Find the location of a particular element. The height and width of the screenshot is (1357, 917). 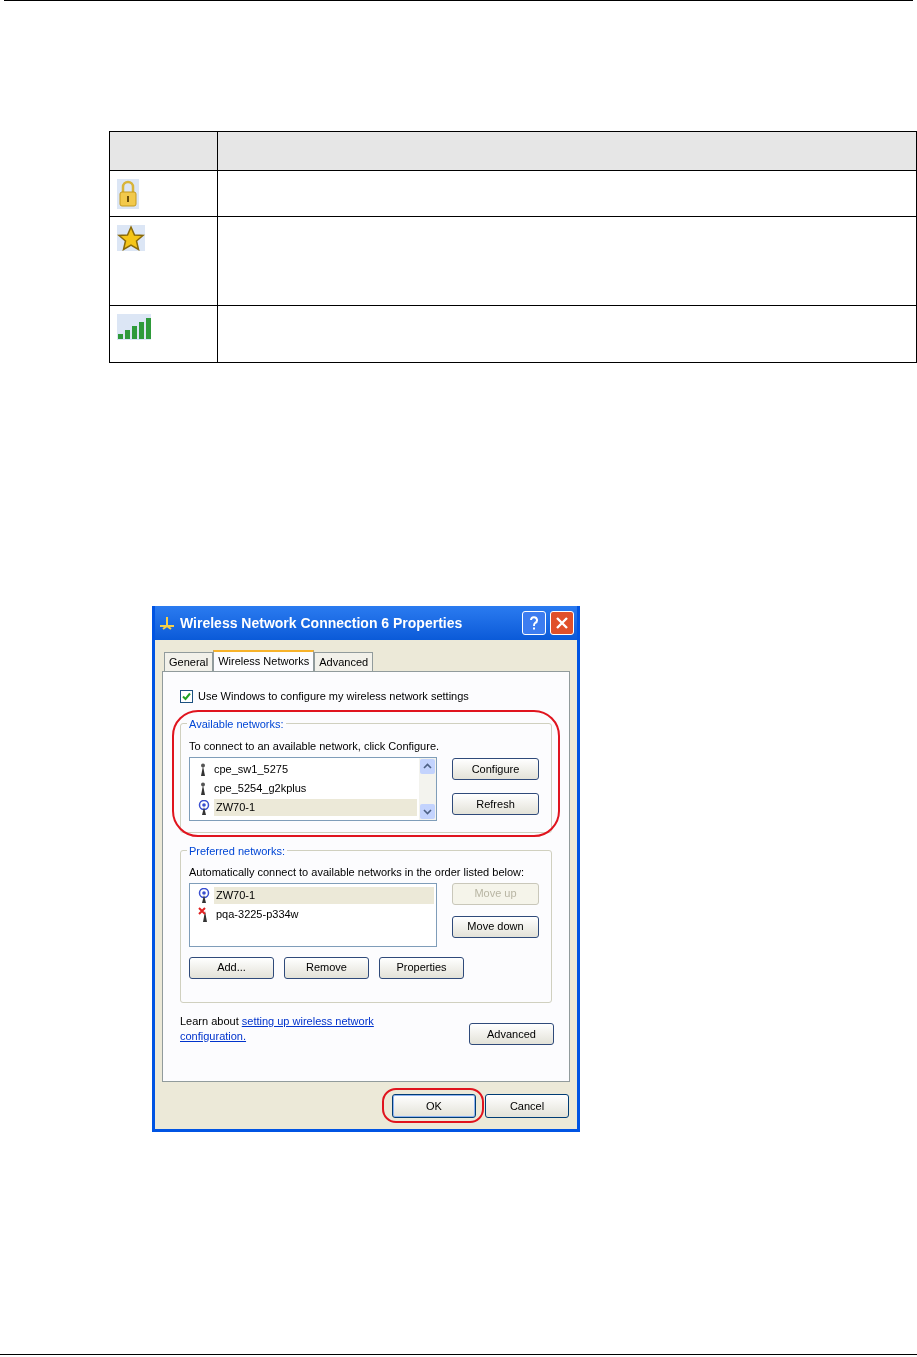

close-icon is located at coordinates (562, 623).